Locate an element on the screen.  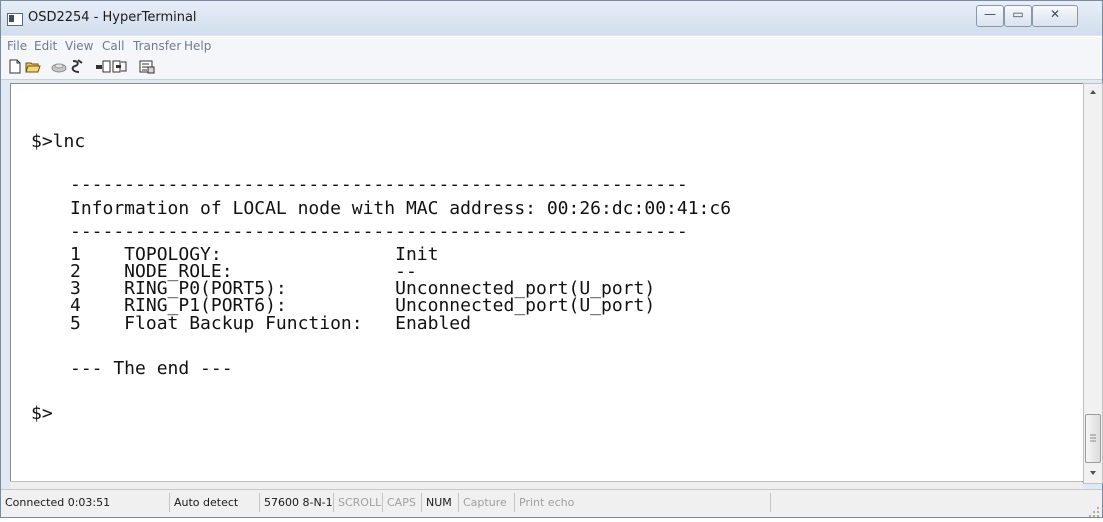
menu-file: File is located at coordinates (17, 46).